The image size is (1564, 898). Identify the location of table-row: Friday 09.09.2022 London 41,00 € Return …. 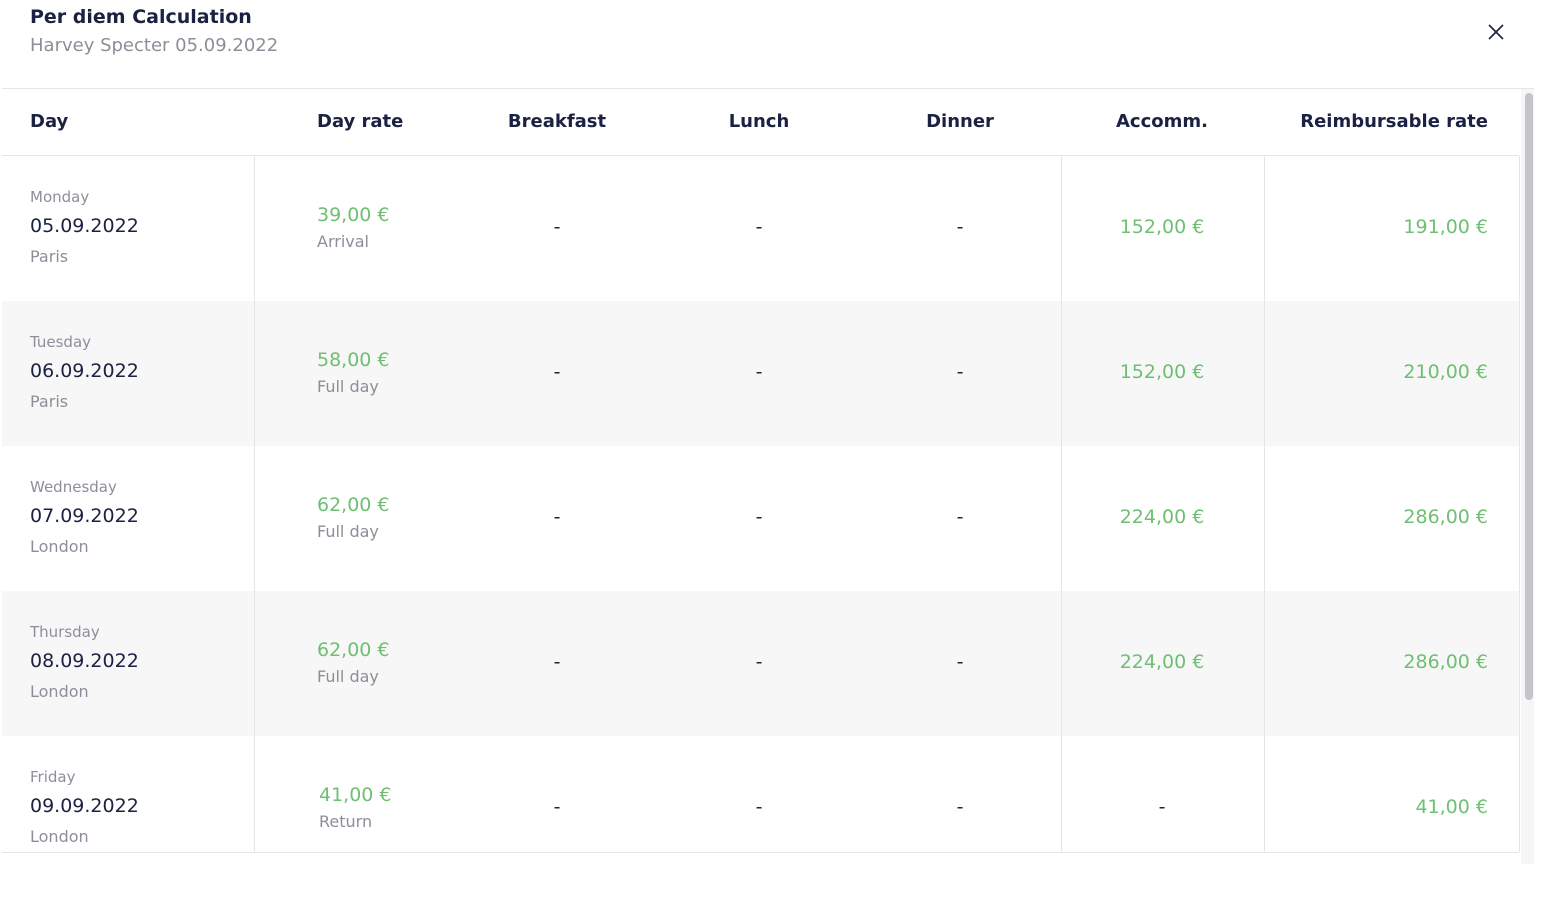
(760, 794).